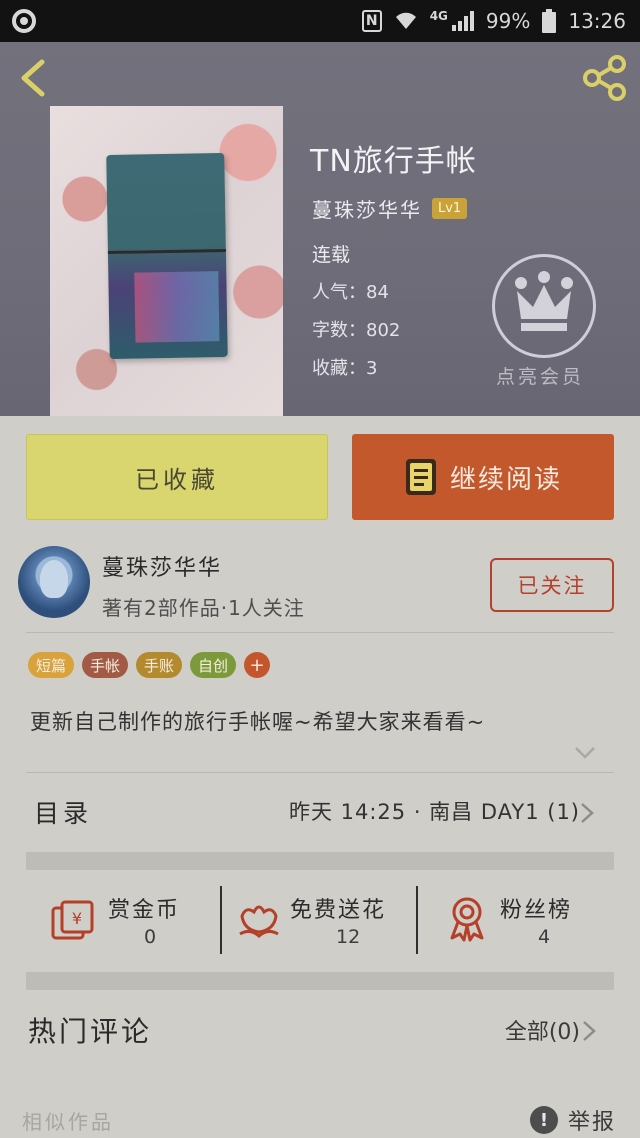  Describe the element at coordinates (345, 368) in the screenshot. I see `favorites-stat: 收藏：3` at that location.